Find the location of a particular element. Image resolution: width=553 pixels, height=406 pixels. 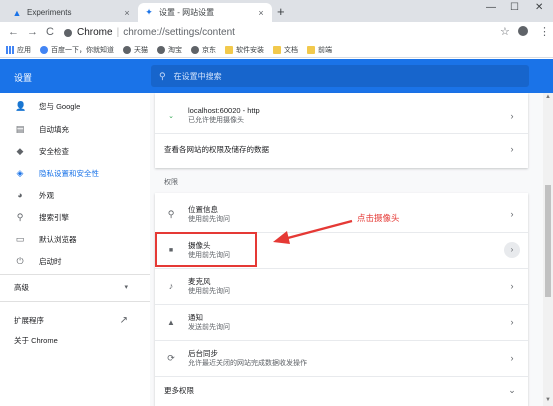

sidebar-item-label: 自动填充 is located at coordinates (54, 129).